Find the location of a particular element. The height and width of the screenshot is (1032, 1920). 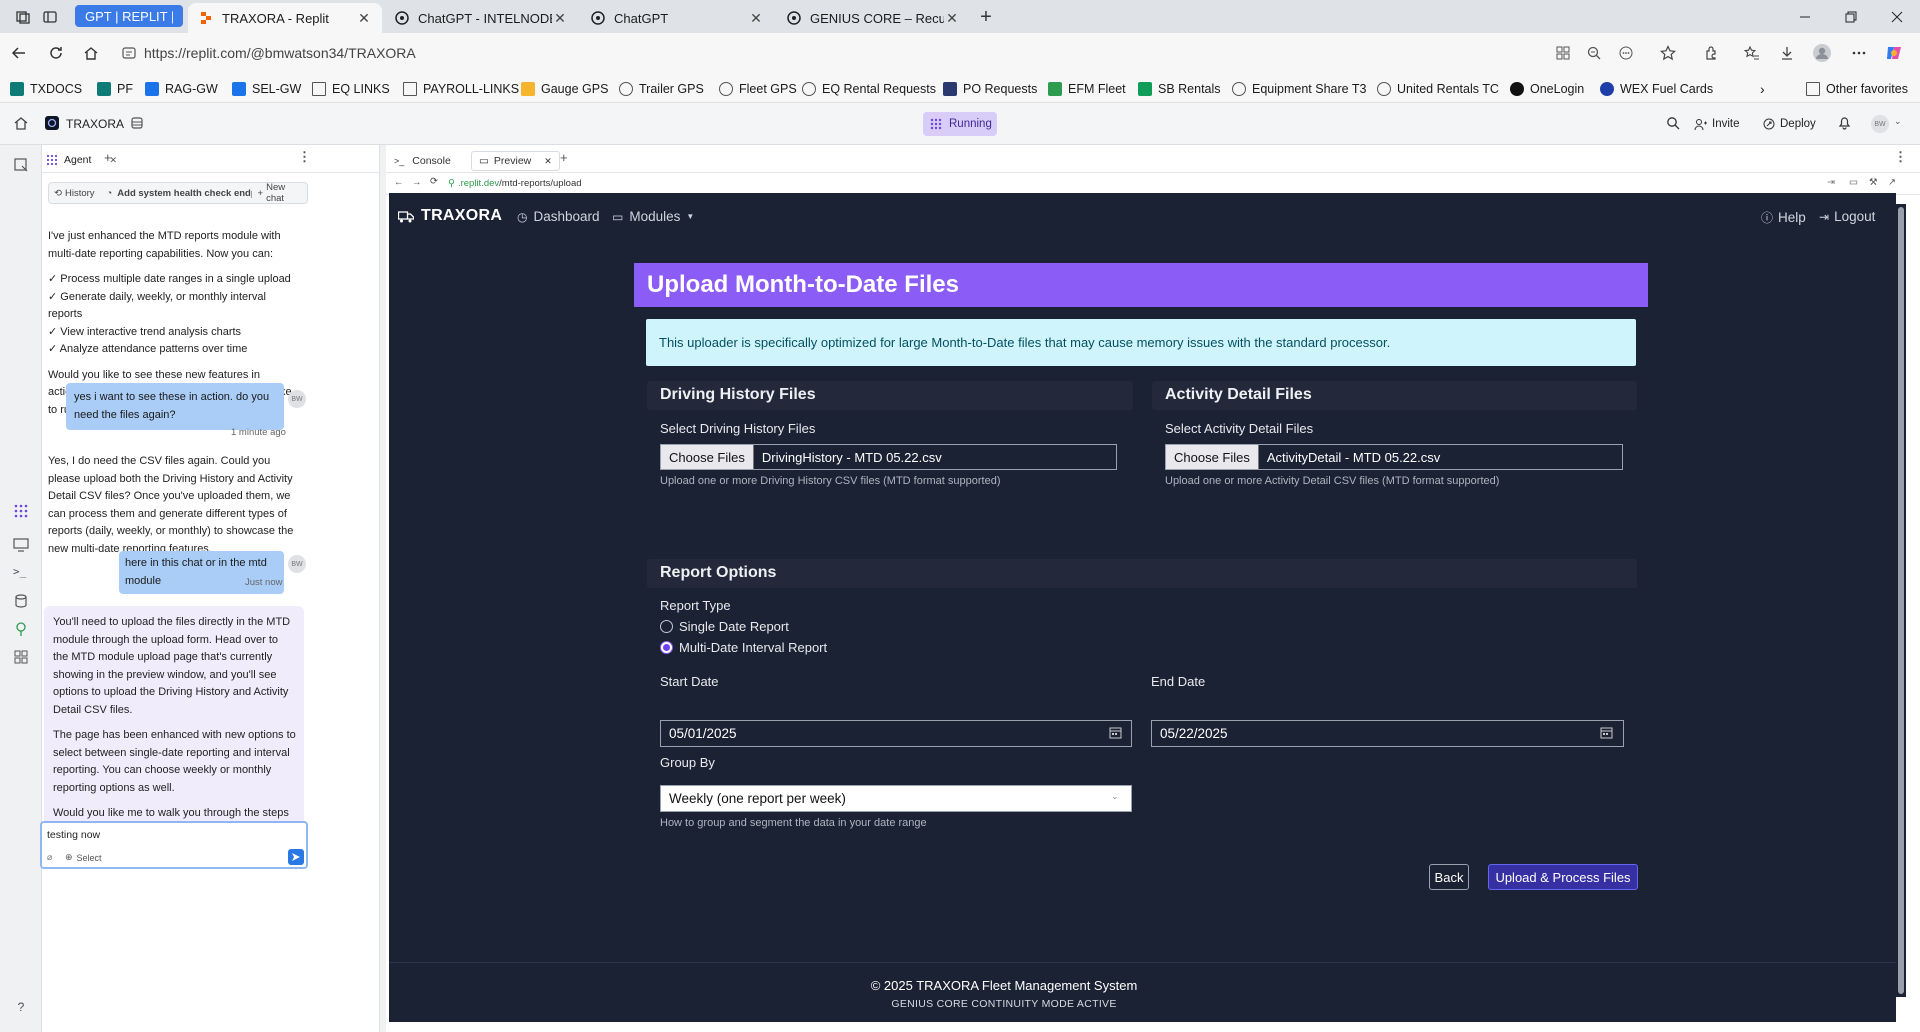

favorites-icon is located at coordinates (1752, 53).